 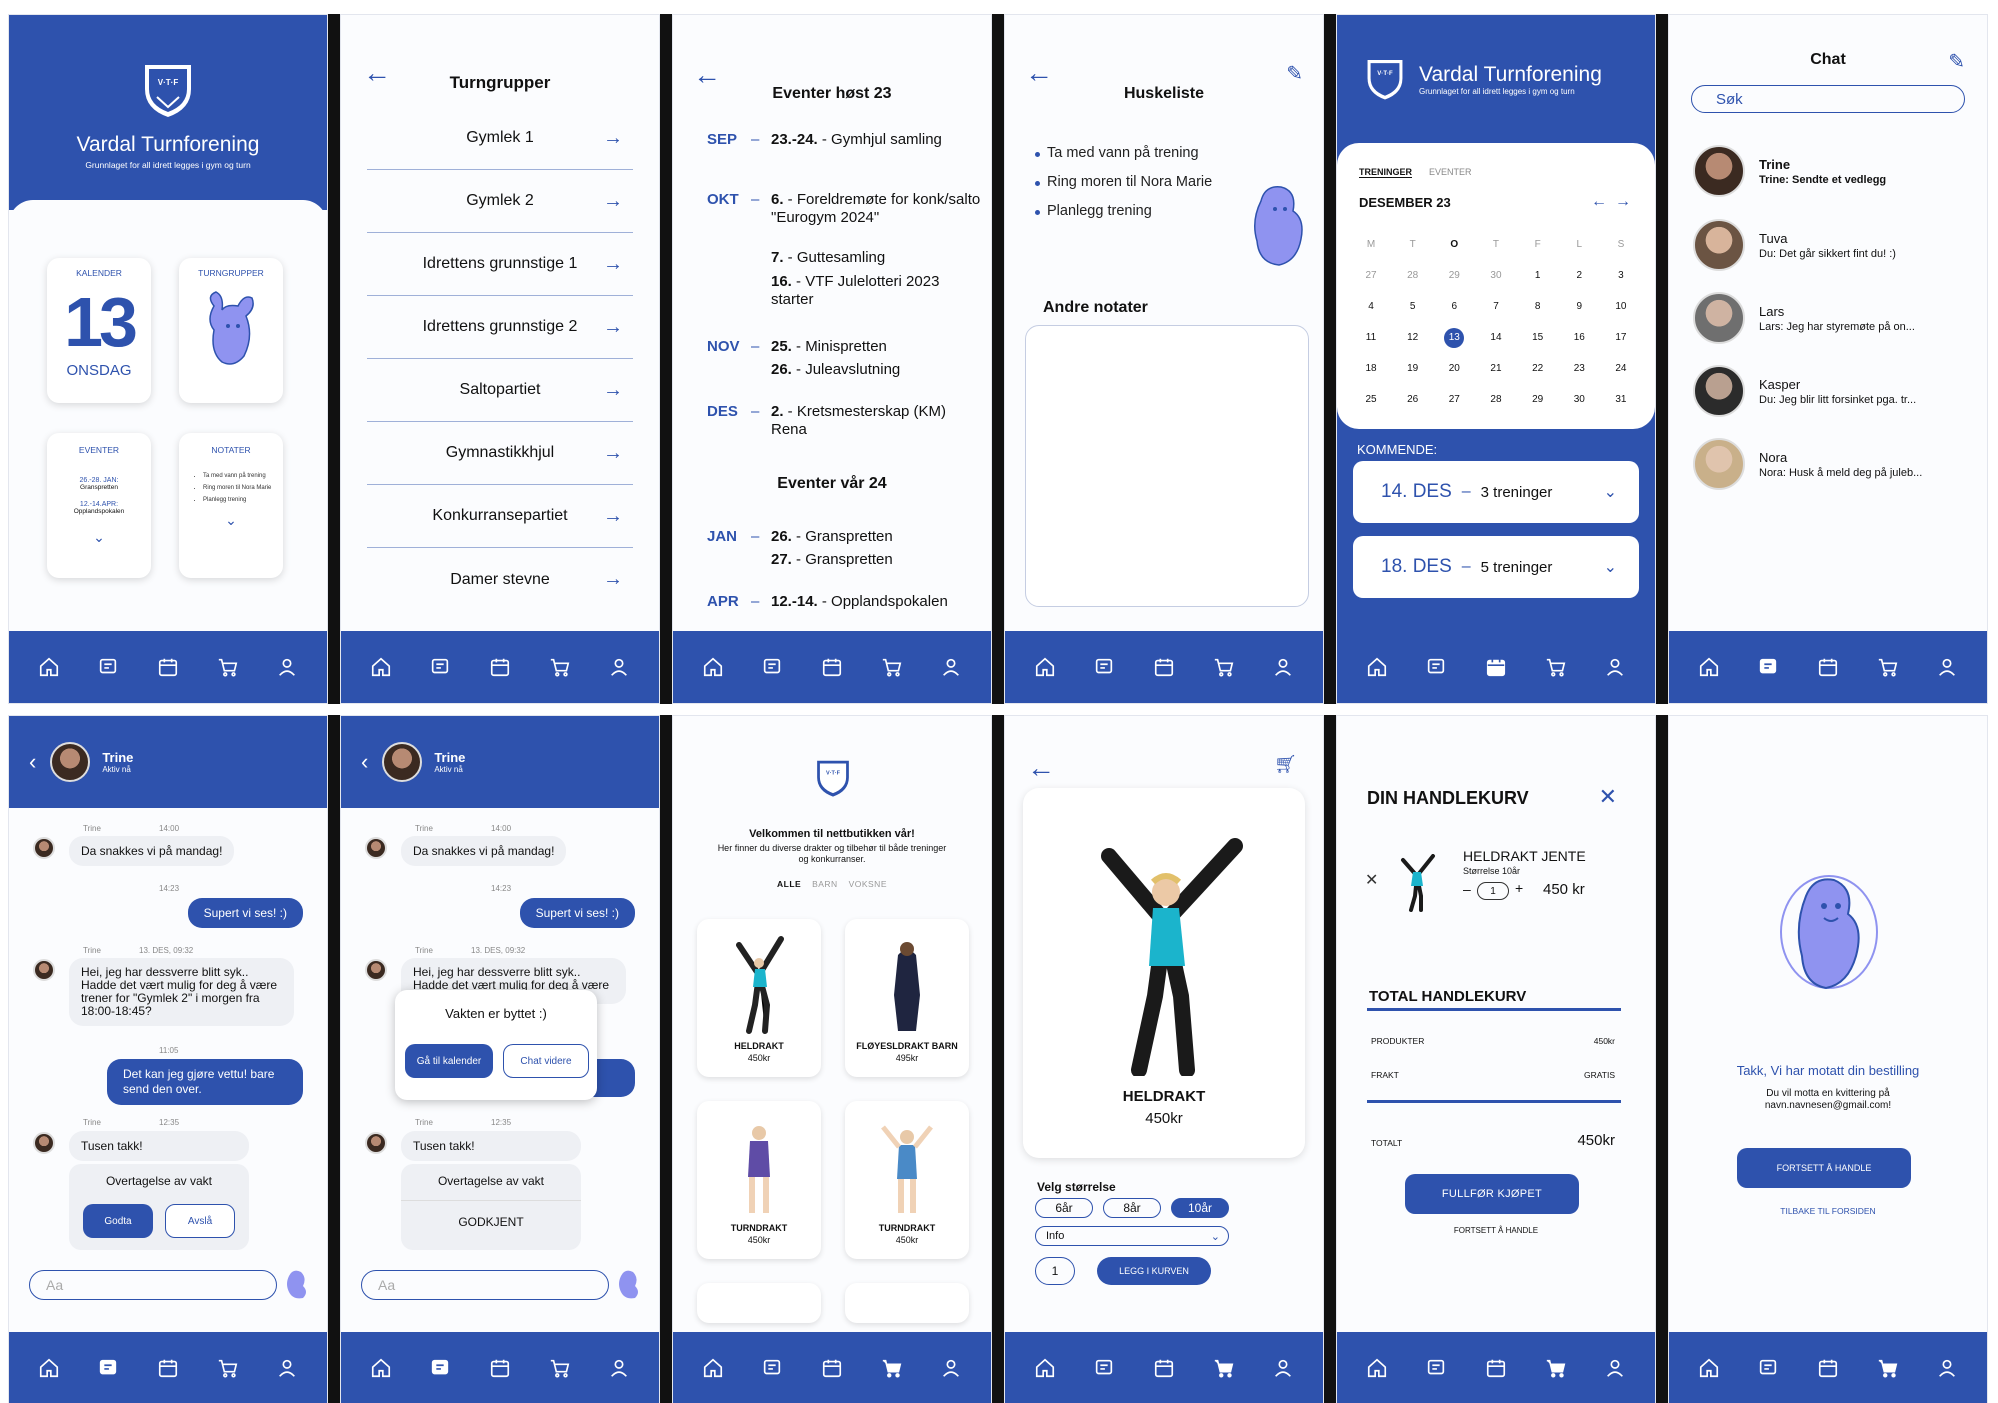 What do you see at coordinates (1538, 368) in the screenshot?
I see `day-cell: 22` at bounding box center [1538, 368].